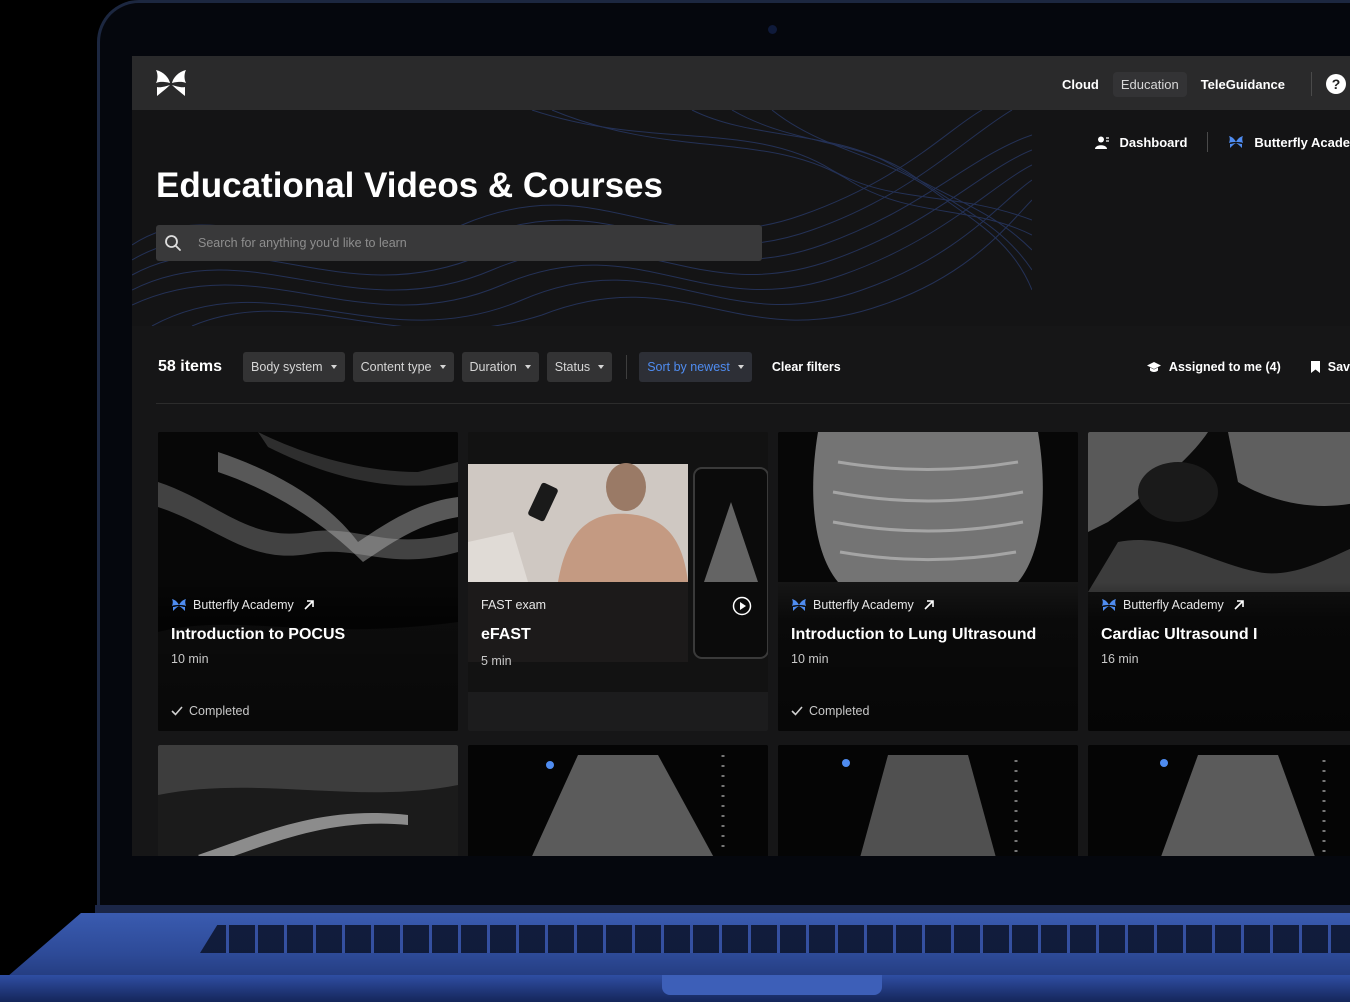 The image size is (1350, 1002). I want to click on card-title: eFAST, so click(506, 634).